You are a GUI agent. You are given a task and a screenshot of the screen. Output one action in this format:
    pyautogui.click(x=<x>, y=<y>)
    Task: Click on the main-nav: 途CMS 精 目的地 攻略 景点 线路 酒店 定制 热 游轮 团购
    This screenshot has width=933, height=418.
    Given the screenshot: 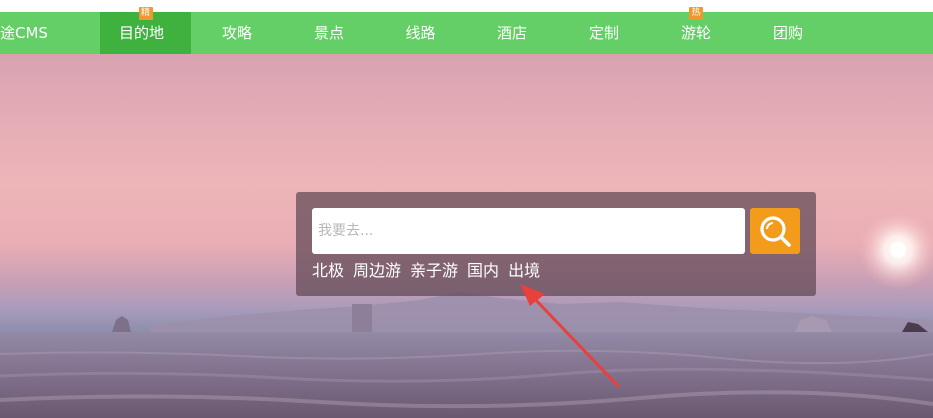 What is the action you would take?
    pyautogui.click(x=466, y=30)
    